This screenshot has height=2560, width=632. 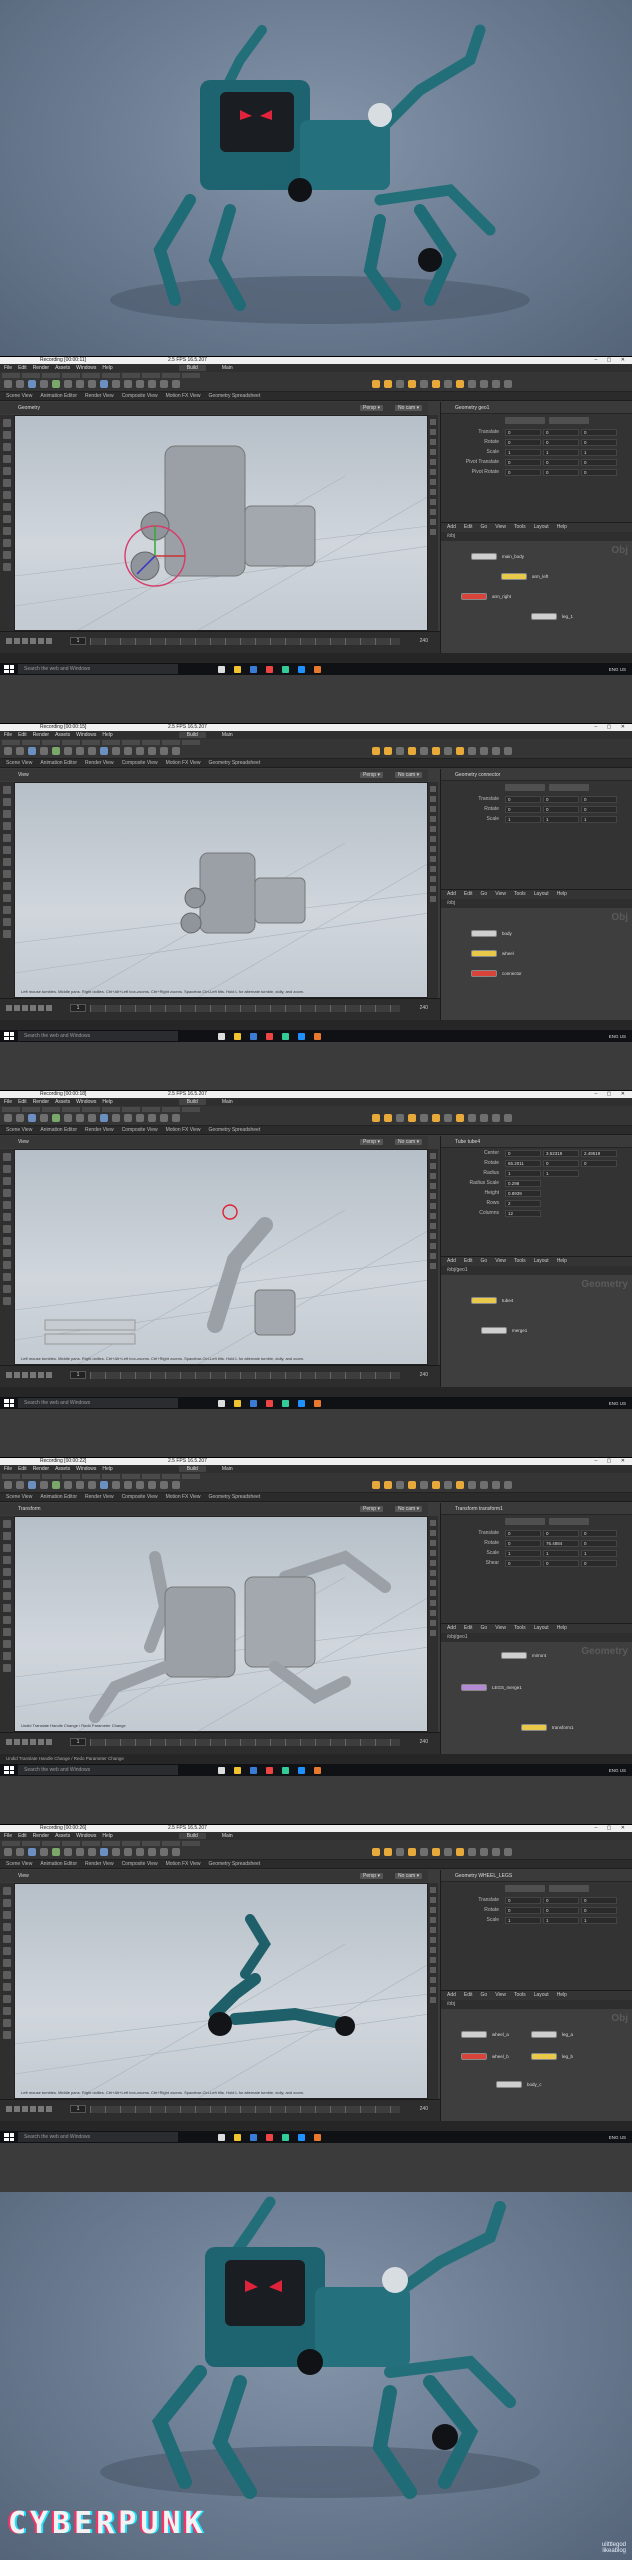 I want to click on taskbar-apps, so click(x=269, y=1770).